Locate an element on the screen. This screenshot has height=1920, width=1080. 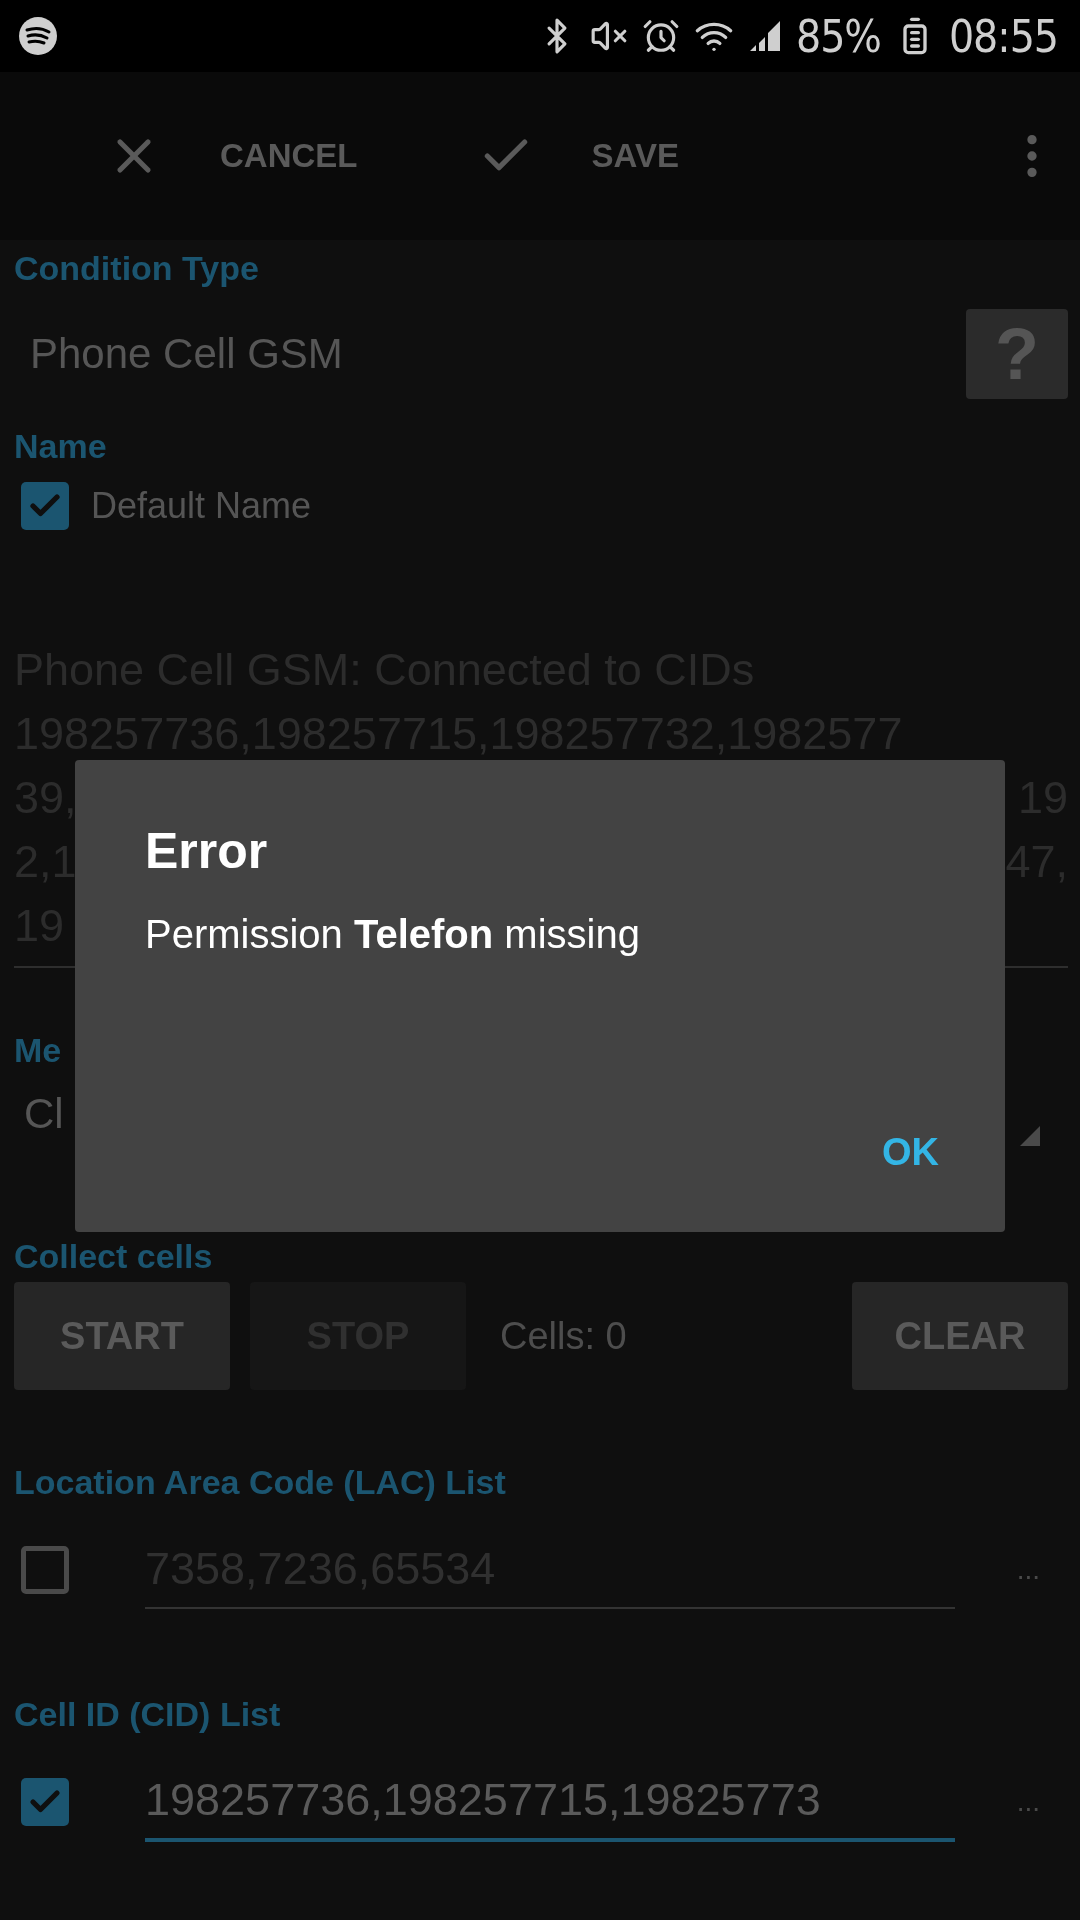
cells-count: Cells: 0 is located at coordinates (563, 1336).